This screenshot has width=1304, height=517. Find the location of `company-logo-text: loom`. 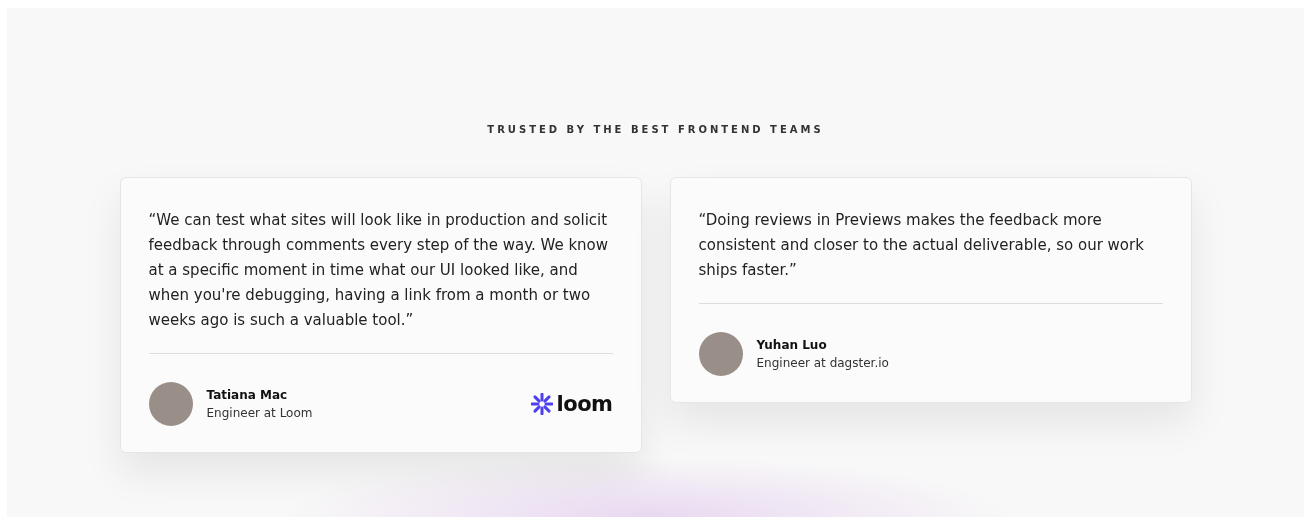

company-logo-text: loom is located at coordinates (584, 404).